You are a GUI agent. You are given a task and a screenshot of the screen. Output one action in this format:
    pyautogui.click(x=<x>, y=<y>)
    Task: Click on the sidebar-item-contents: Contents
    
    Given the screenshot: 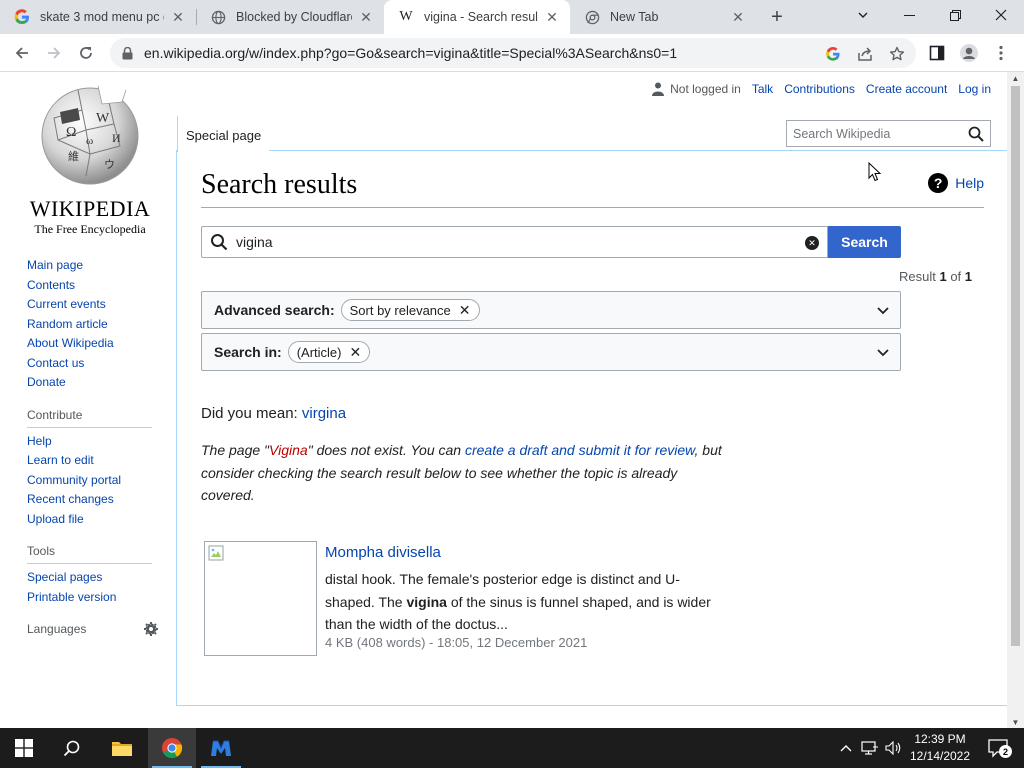 What is the action you would take?
    pyautogui.click(x=97, y=286)
    